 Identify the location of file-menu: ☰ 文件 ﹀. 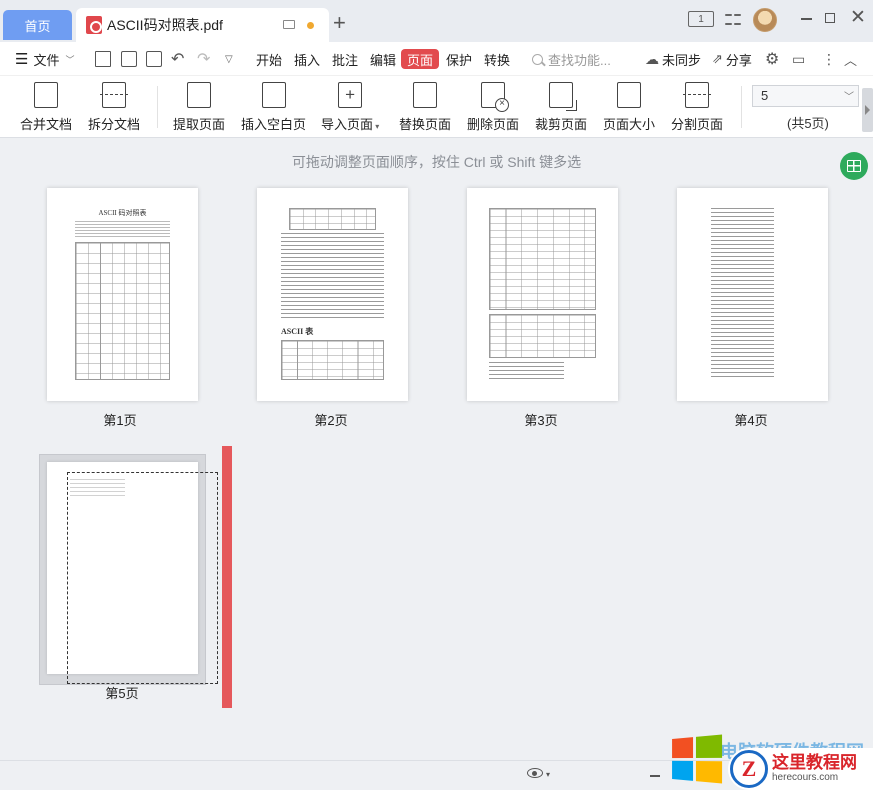
(44, 59).